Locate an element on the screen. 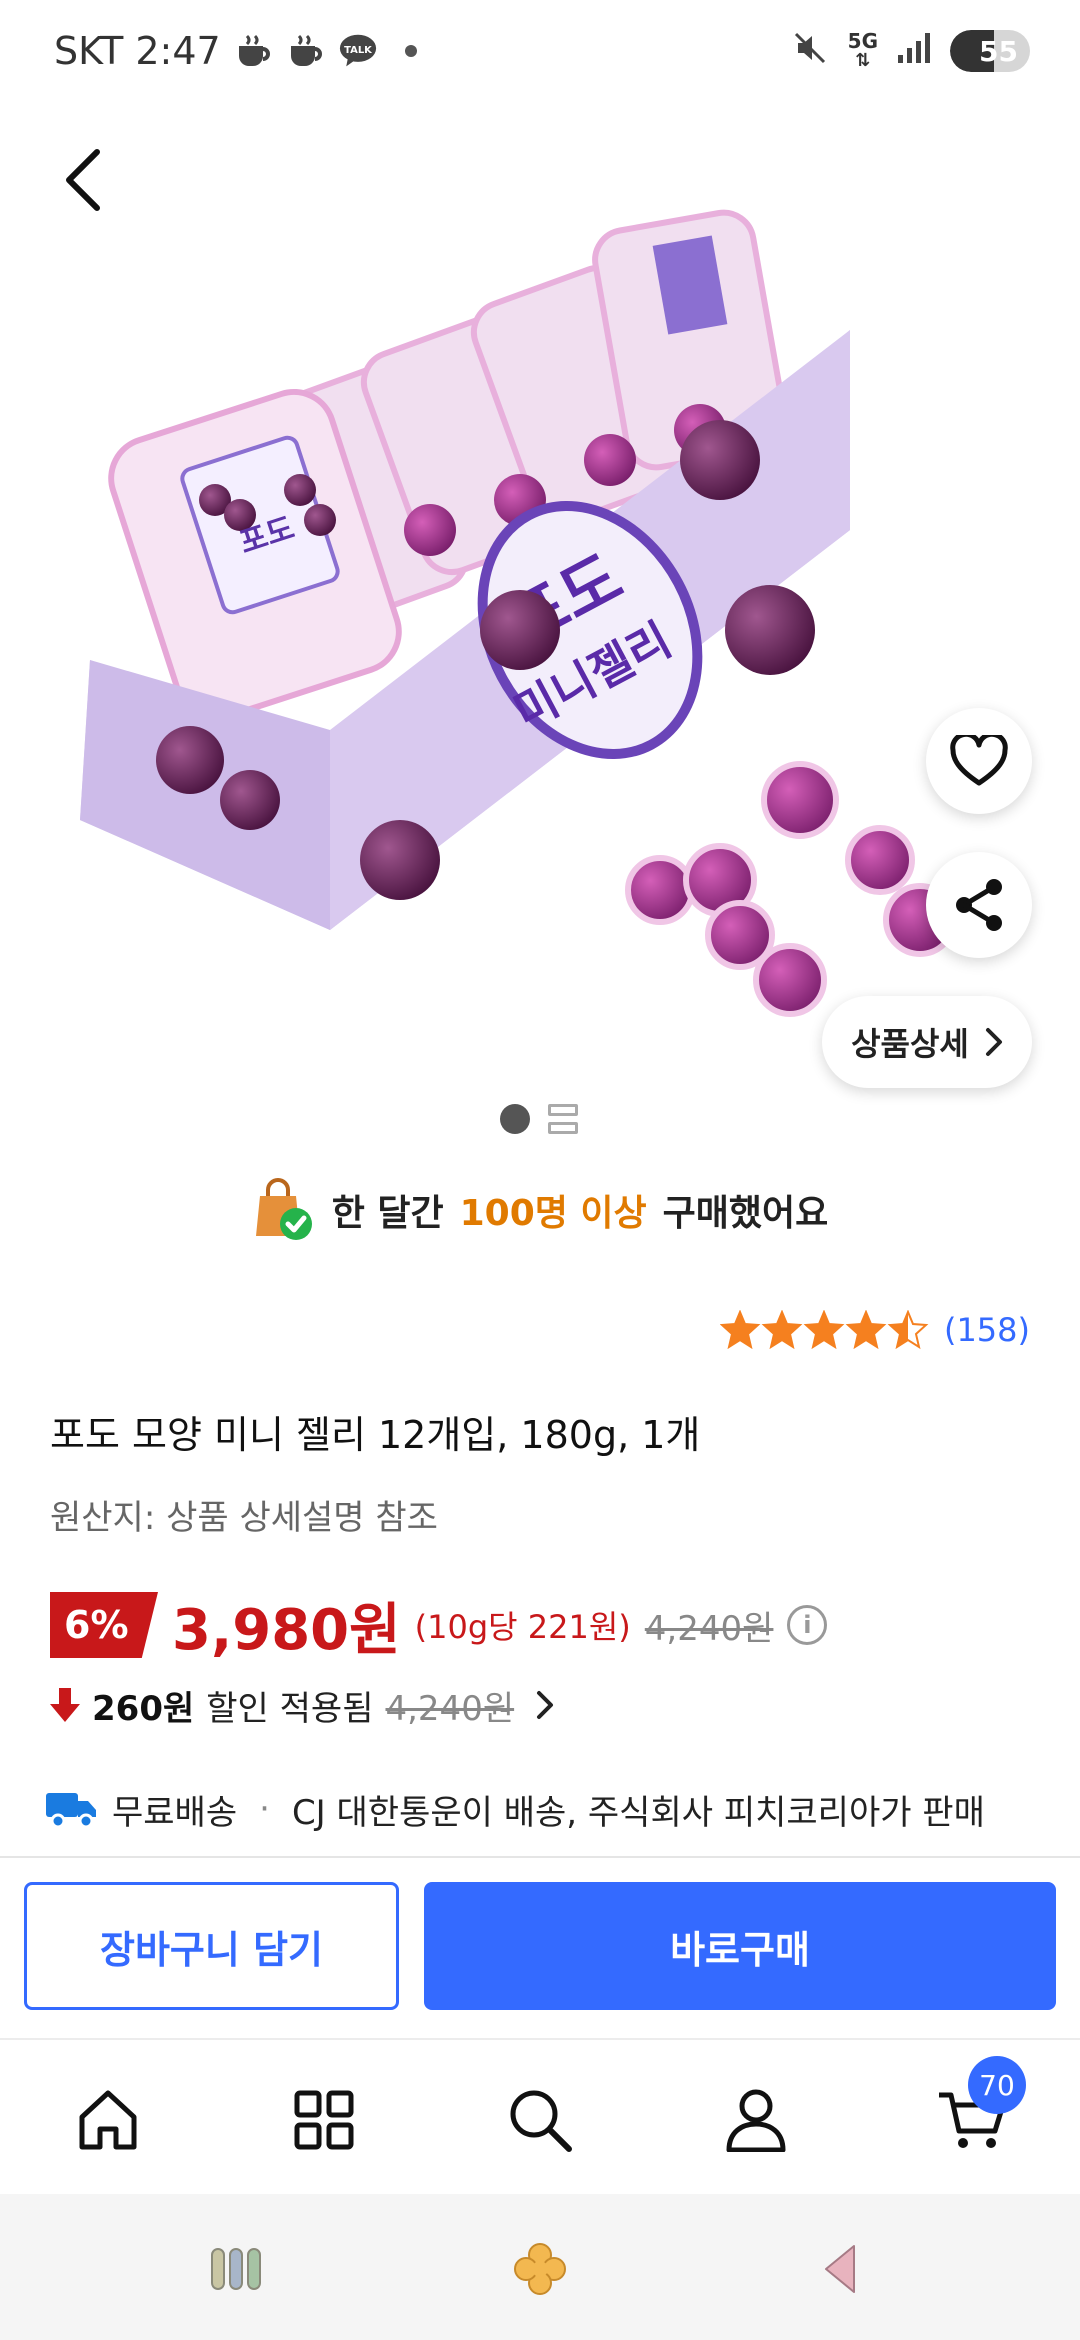  discount-applied-row: 260원 할인 적용됨 4,240원 is located at coordinates (302, 1705).